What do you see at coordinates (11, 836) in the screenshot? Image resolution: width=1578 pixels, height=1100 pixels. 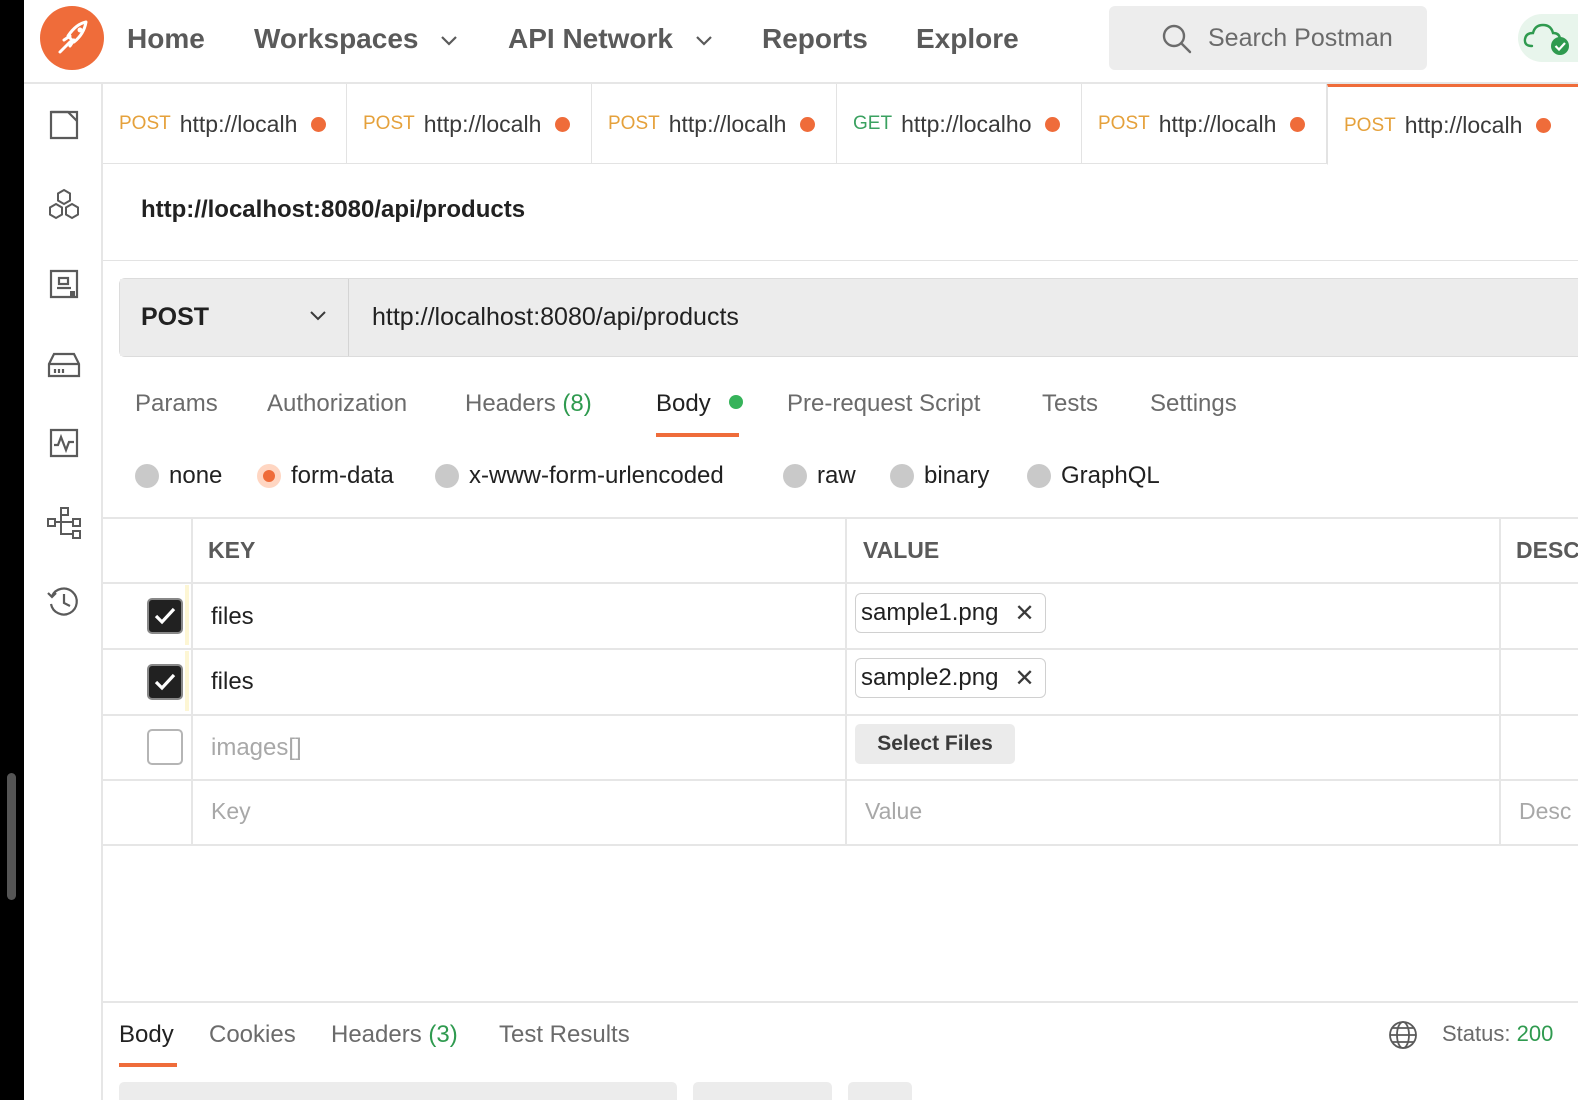 I see `window-scrollbar` at bounding box center [11, 836].